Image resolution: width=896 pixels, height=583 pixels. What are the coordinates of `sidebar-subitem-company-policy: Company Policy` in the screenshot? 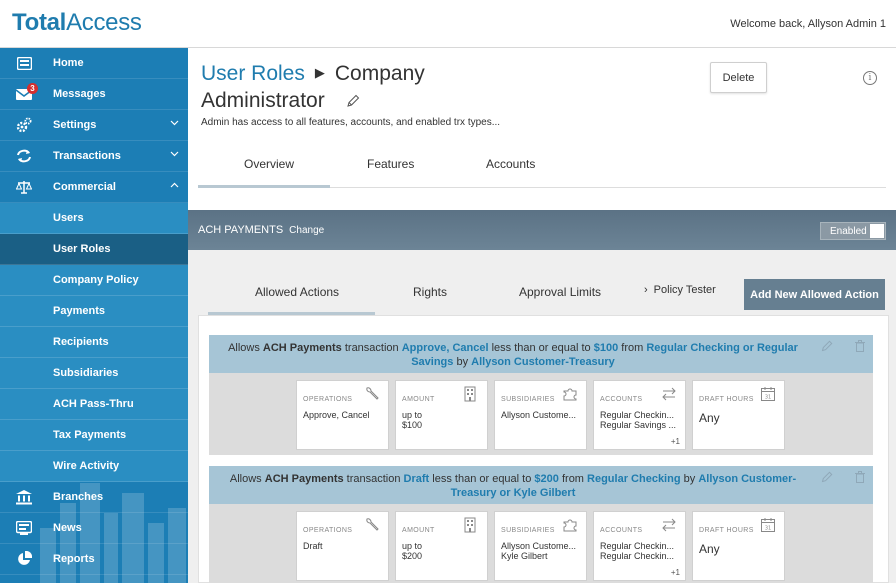 It's located at (94, 280).